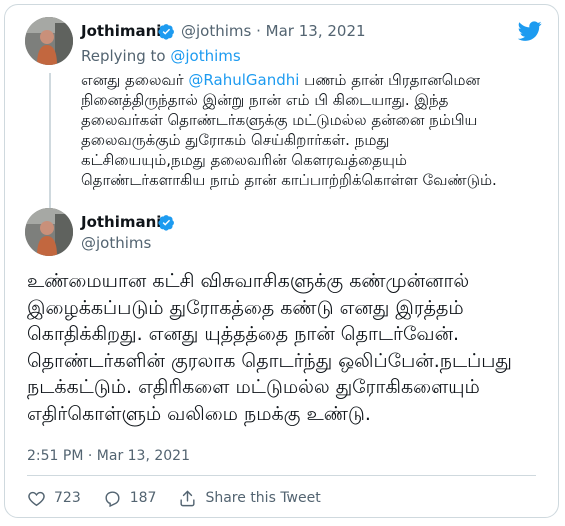  Describe the element at coordinates (135, 80) in the screenshot. I see `quoted-text-start: எனது தலைவர்` at that location.